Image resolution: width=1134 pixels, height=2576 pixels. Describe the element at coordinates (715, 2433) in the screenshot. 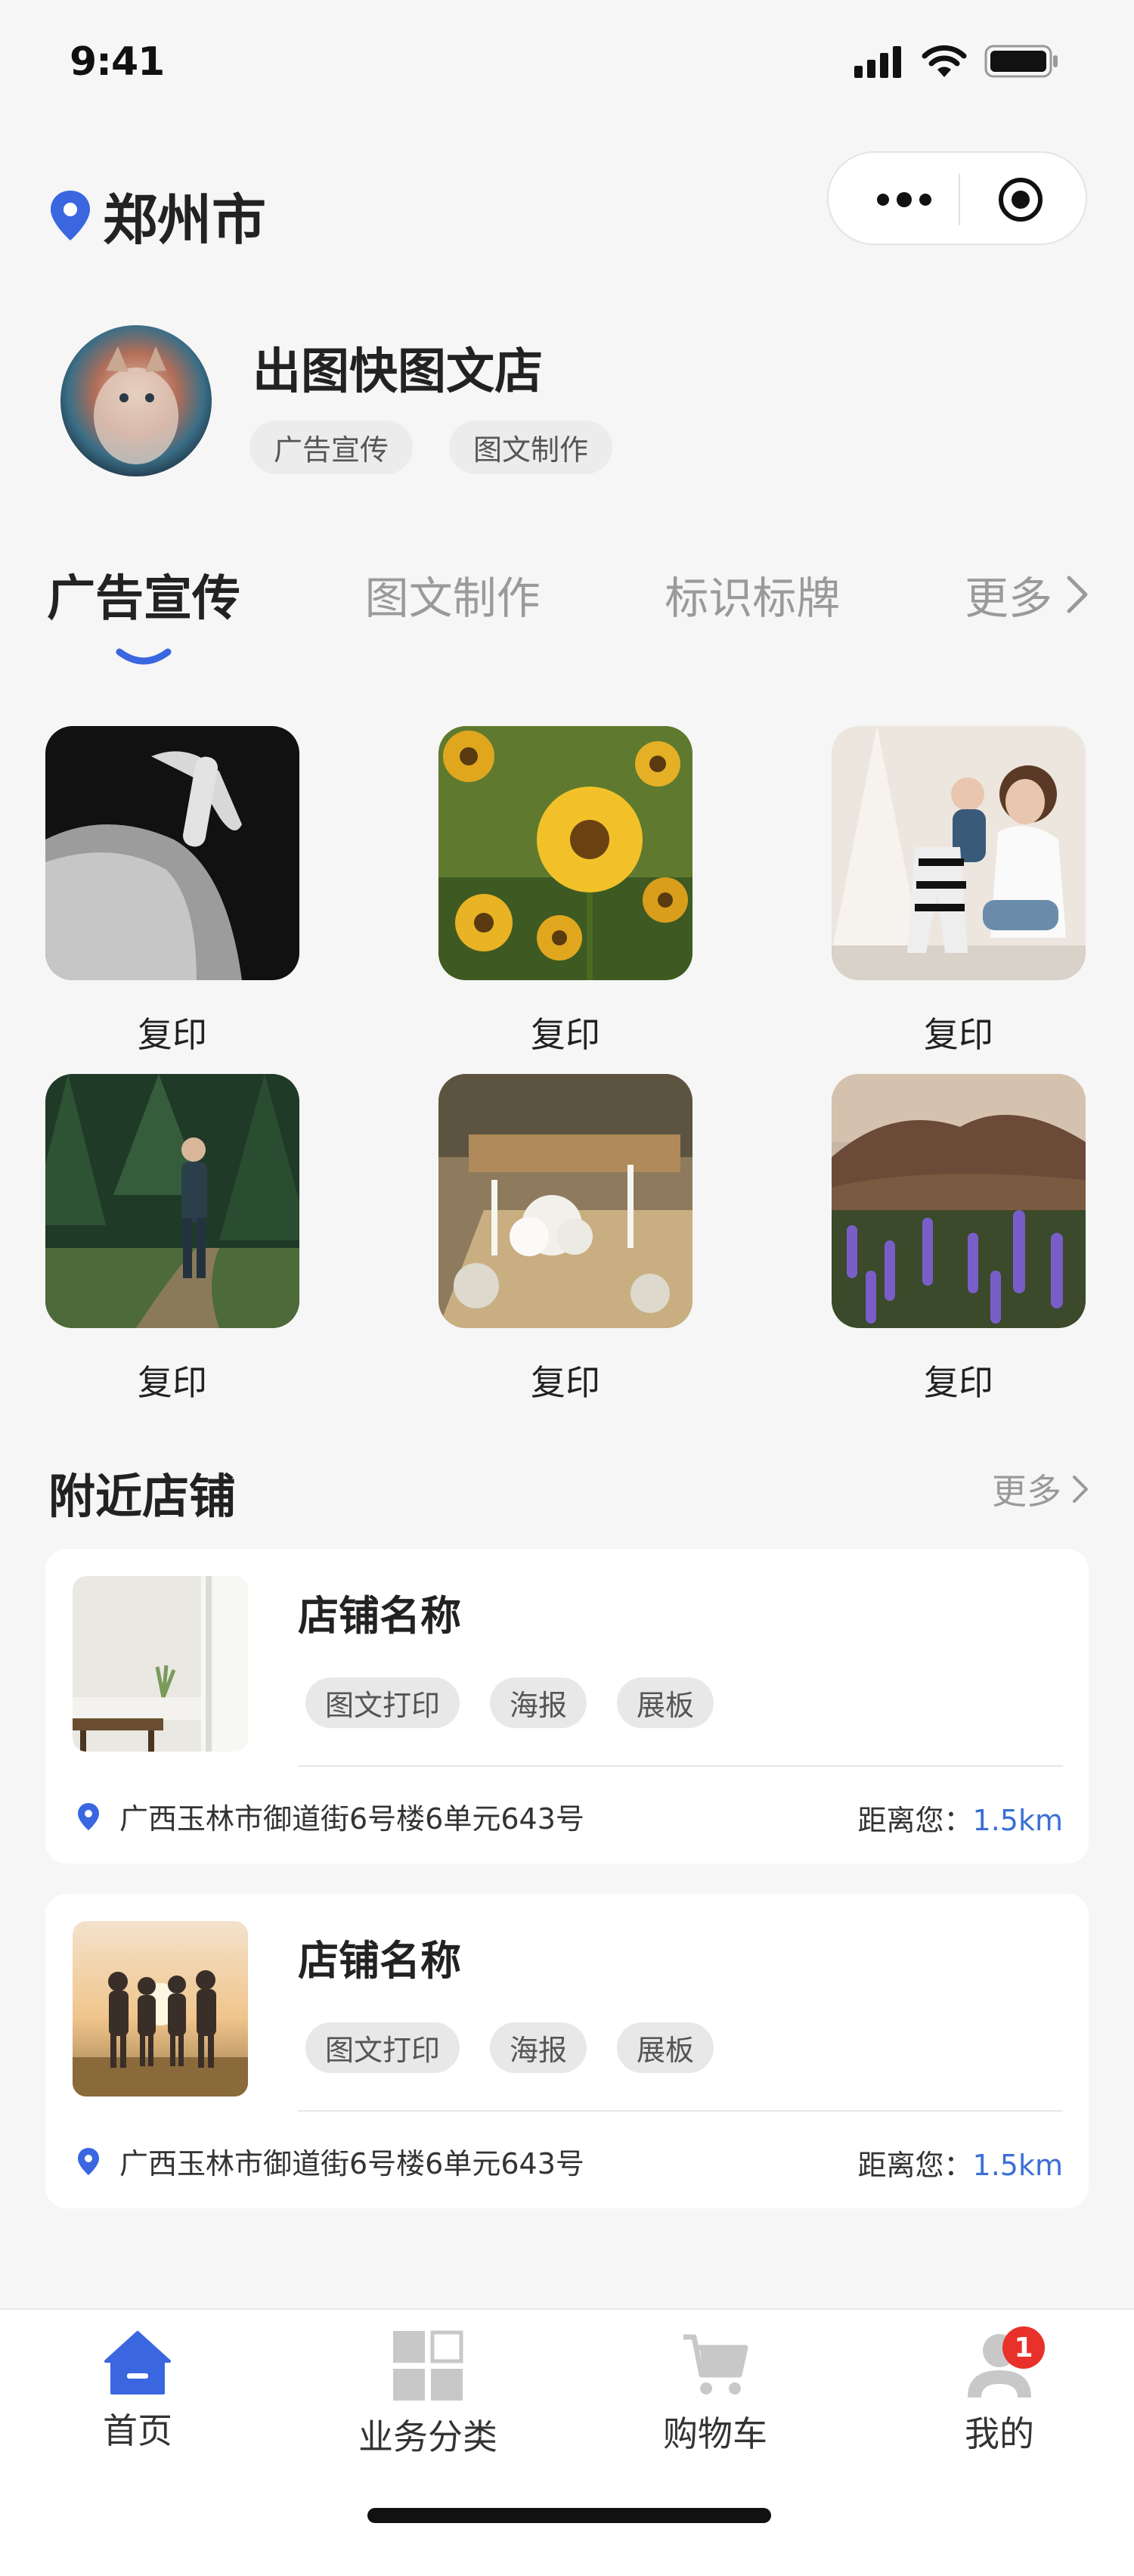

I see `tabbar-label: 购物车` at that location.